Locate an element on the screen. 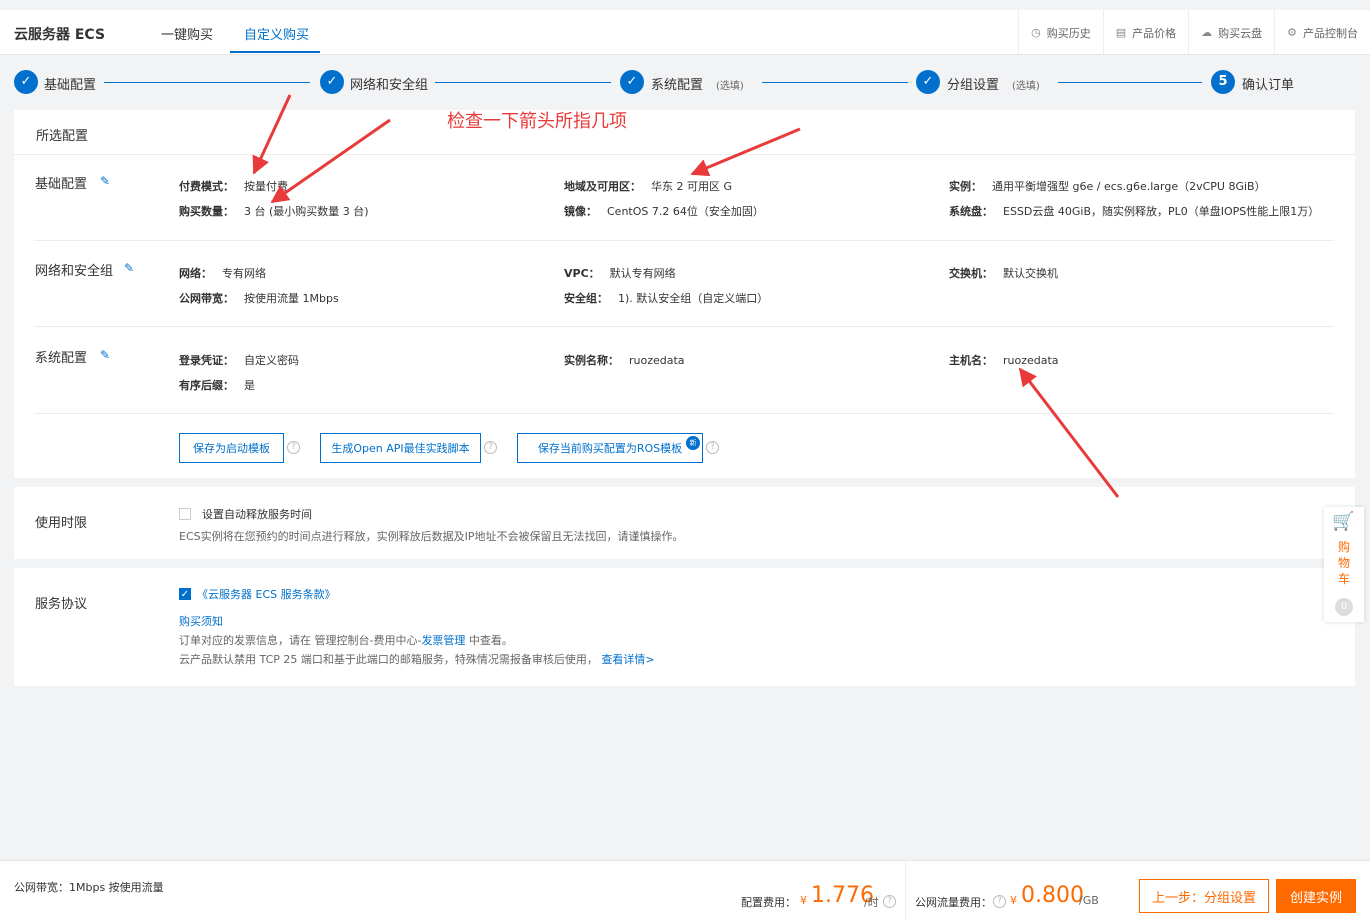  tab-one-click-buy: 一键购买 is located at coordinates (187, 33).